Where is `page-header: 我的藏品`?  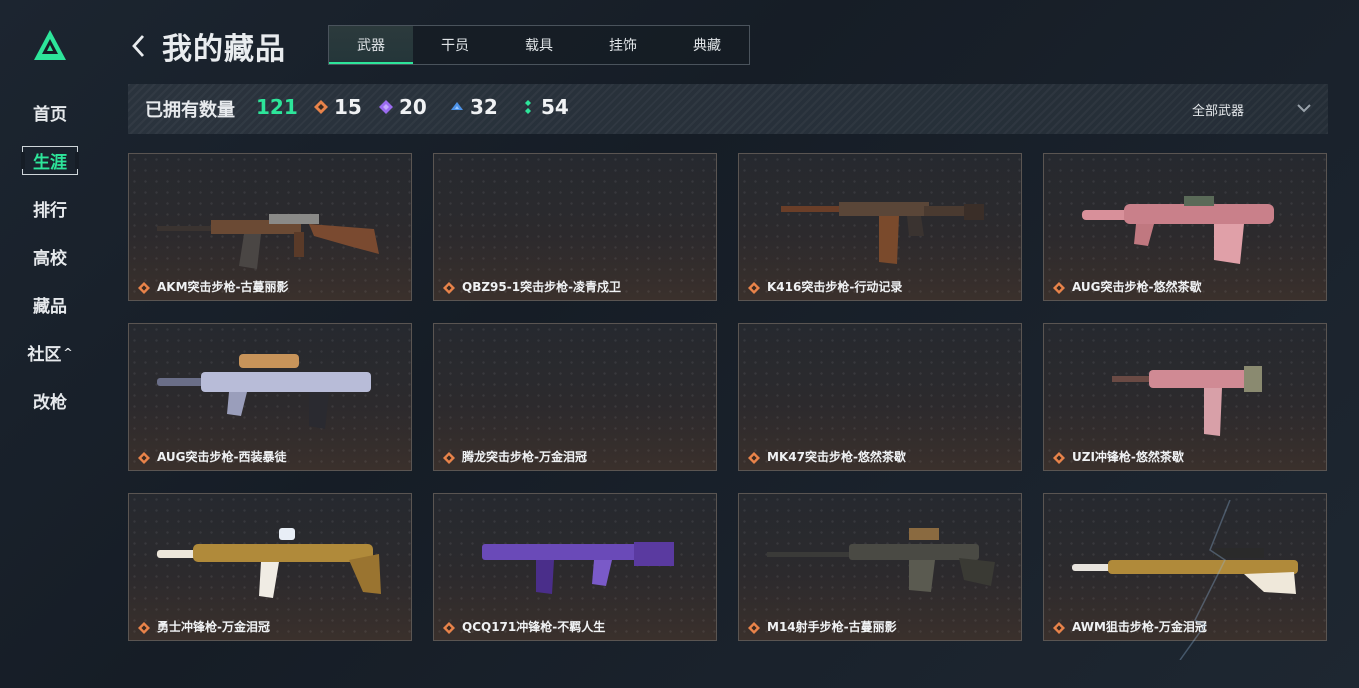 page-header: 我的藏品 is located at coordinates (207, 46).